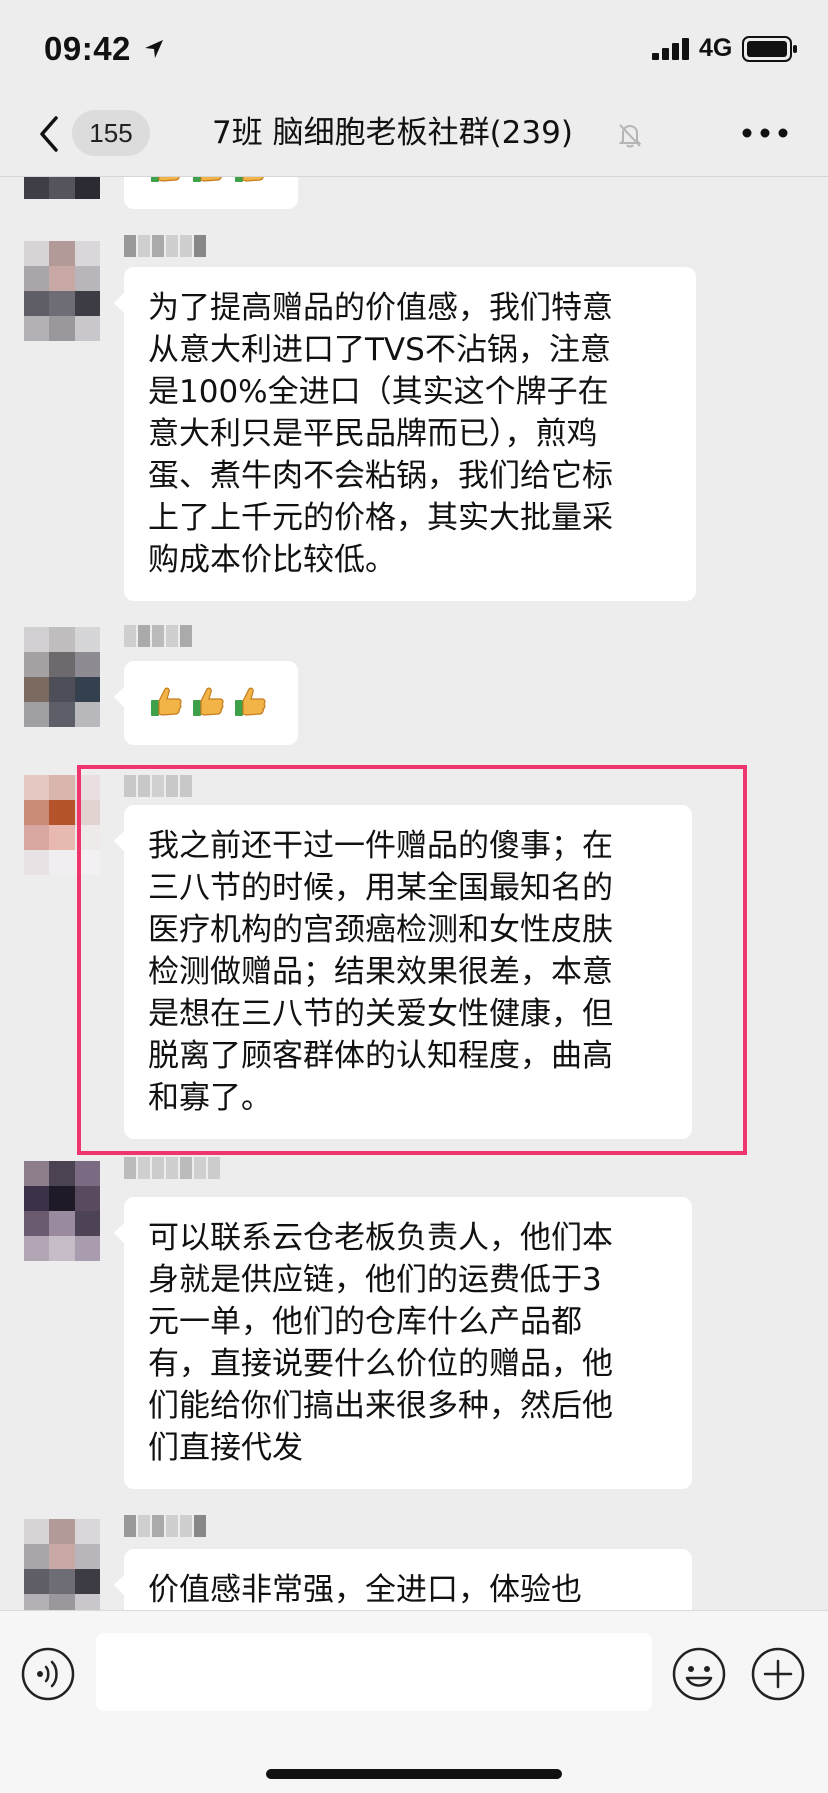 This screenshot has width=828, height=1793. I want to click on emoji-picker-icon, so click(699, 1674).